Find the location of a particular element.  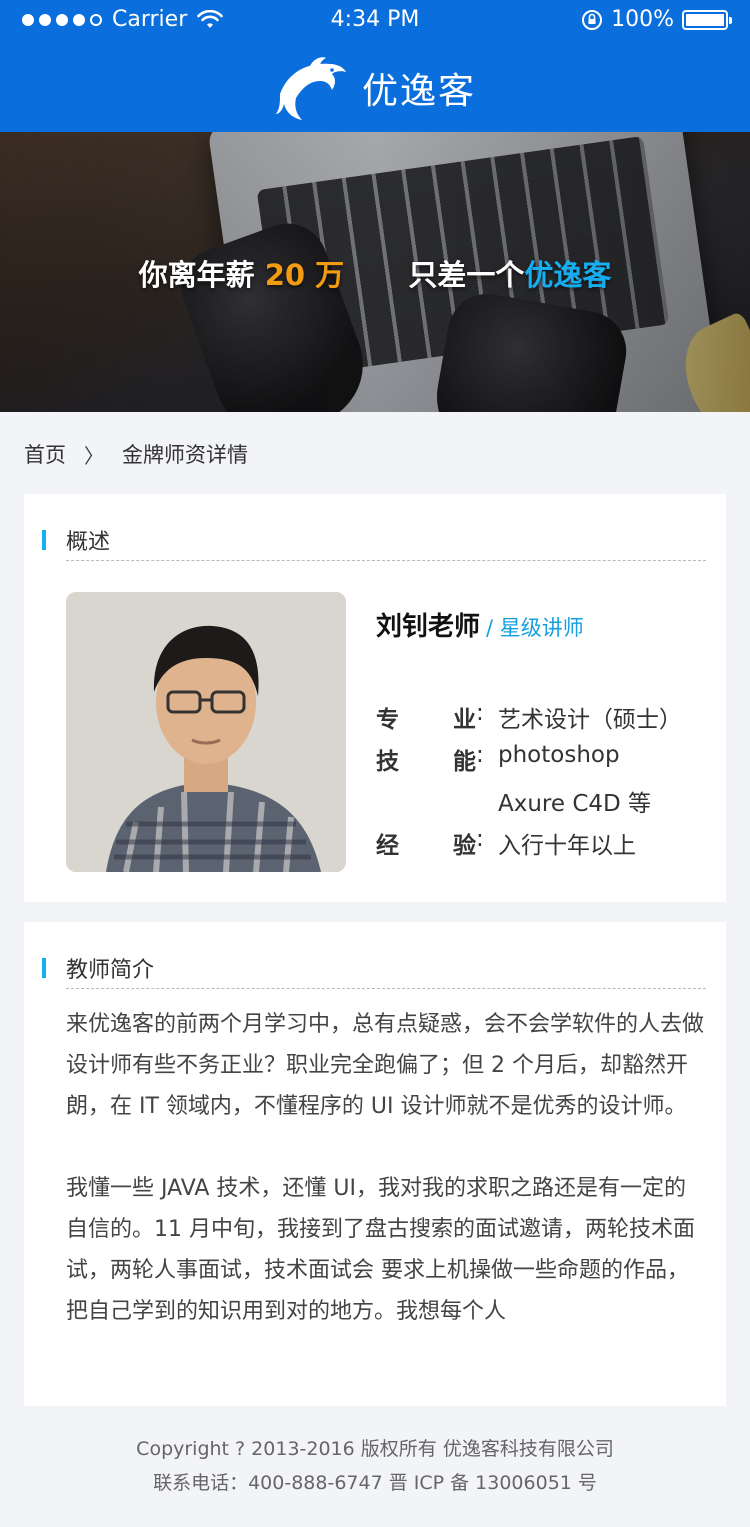

teacher-heading: 刘钊老师 / 星级讲师 is located at coordinates (480, 624).